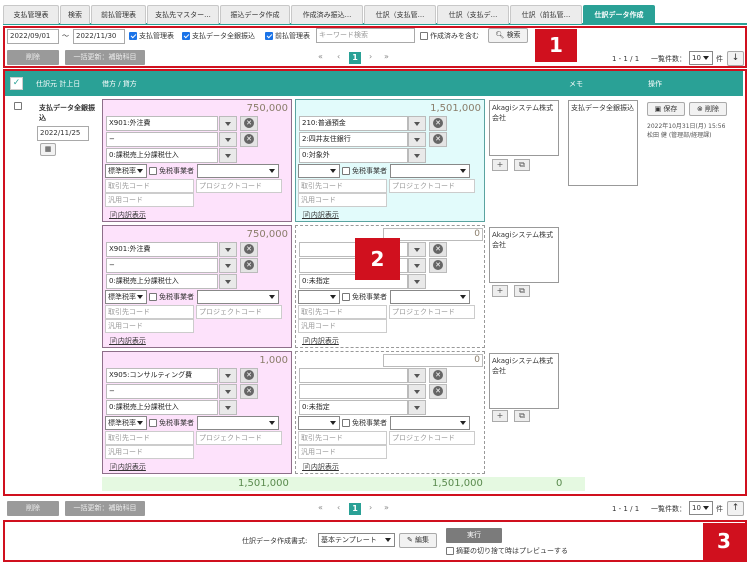 The height and width of the screenshot is (566, 750). Describe the element at coordinates (249, 249) in the screenshot. I see `entry2-debit-account-clear-icon` at that location.